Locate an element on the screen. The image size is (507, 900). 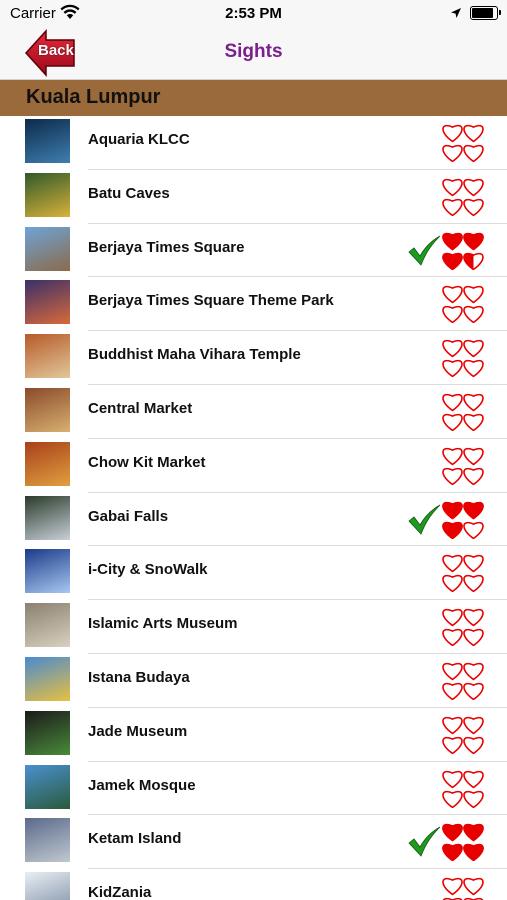
status-time: 2:53 PM is located at coordinates (253, 13).